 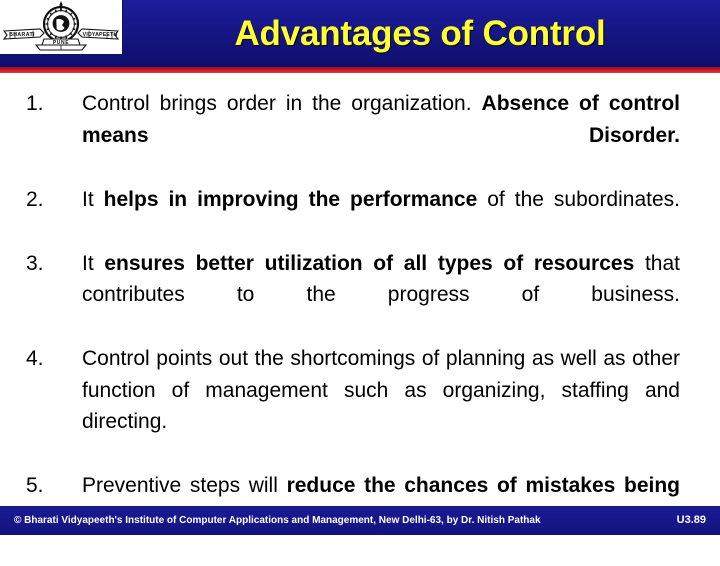 What do you see at coordinates (420, 33) in the screenshot?
I see `page-title: Advantages of Control` at bounding box center [420, 33].